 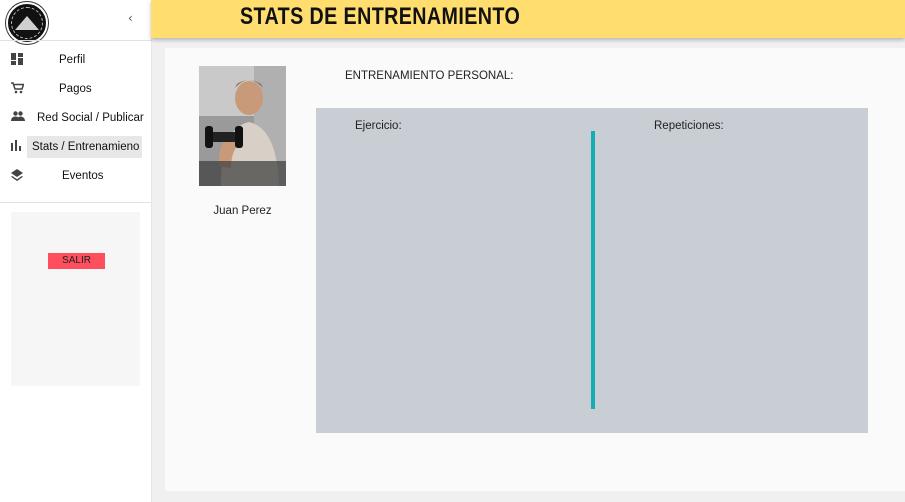 I want to click on dashboard-icon, so click(x=18, y=60).